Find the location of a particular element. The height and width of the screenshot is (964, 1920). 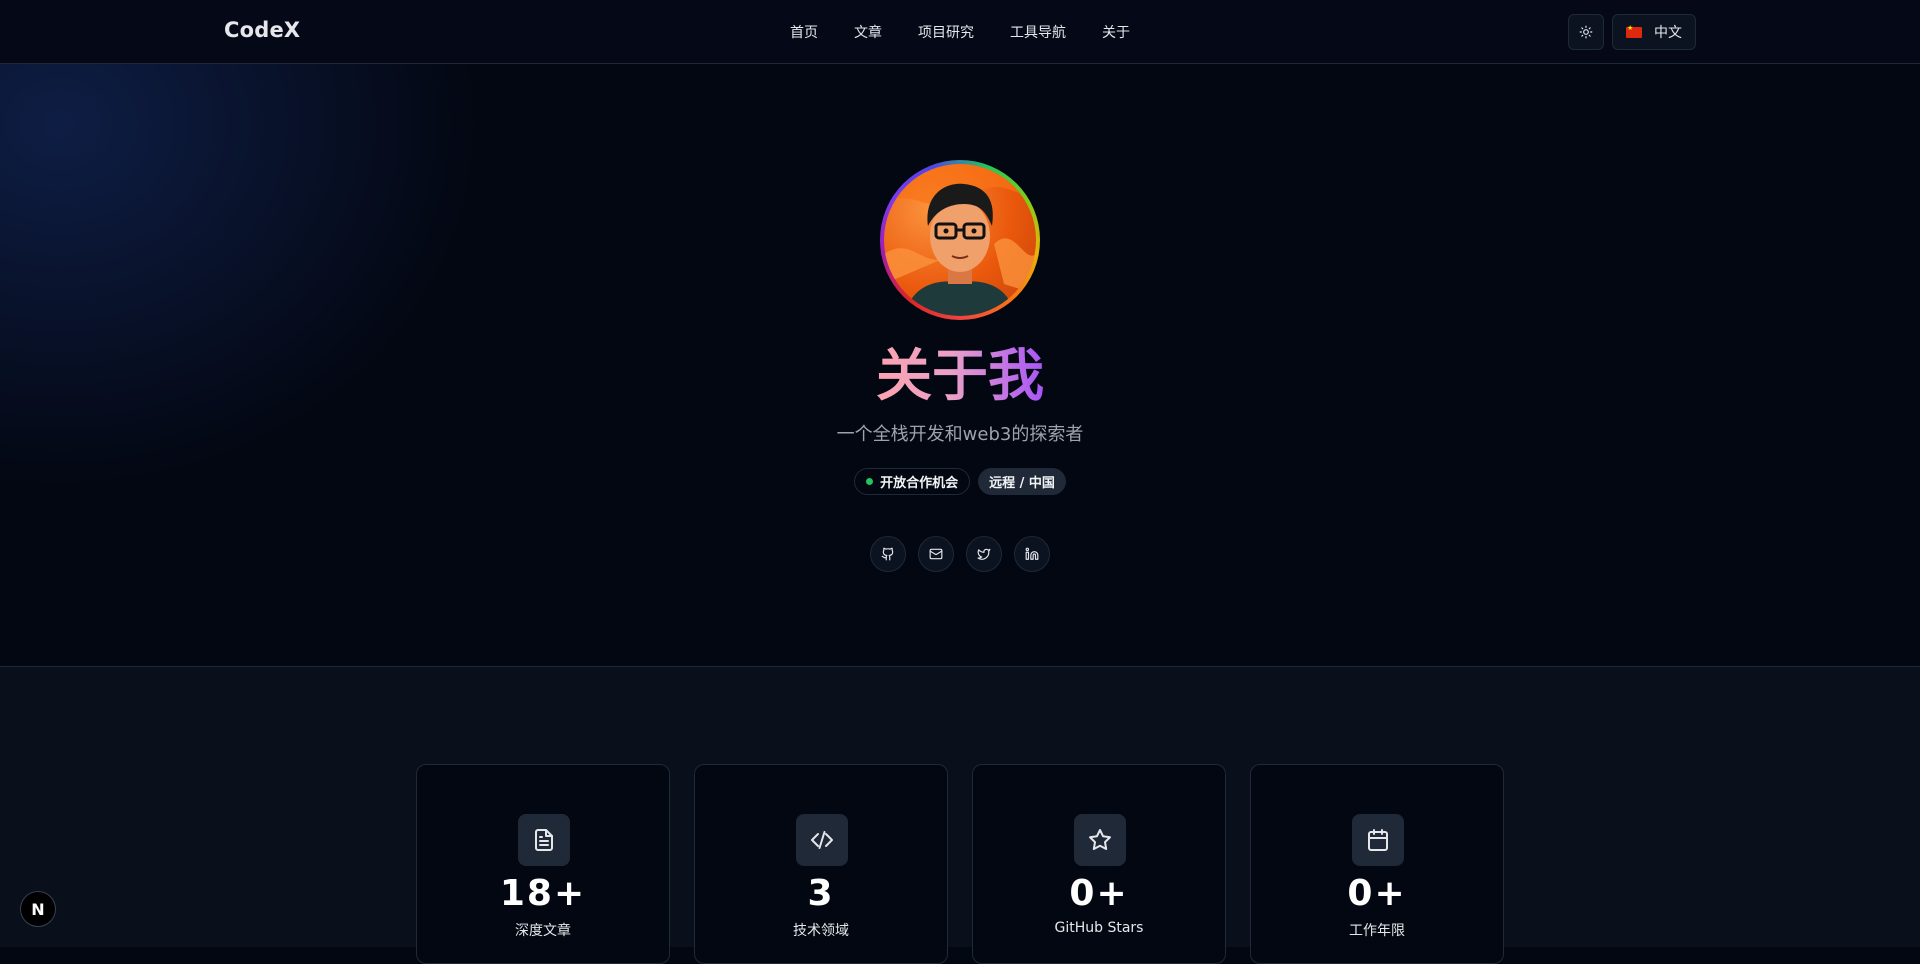

status-badges: 开放合作机会 远程 / 中国 is located at coordinates (960, 481).